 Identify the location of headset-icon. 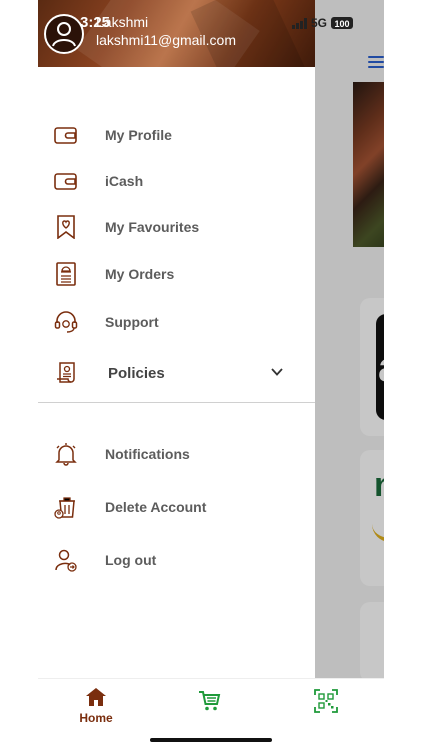
(66, 322).